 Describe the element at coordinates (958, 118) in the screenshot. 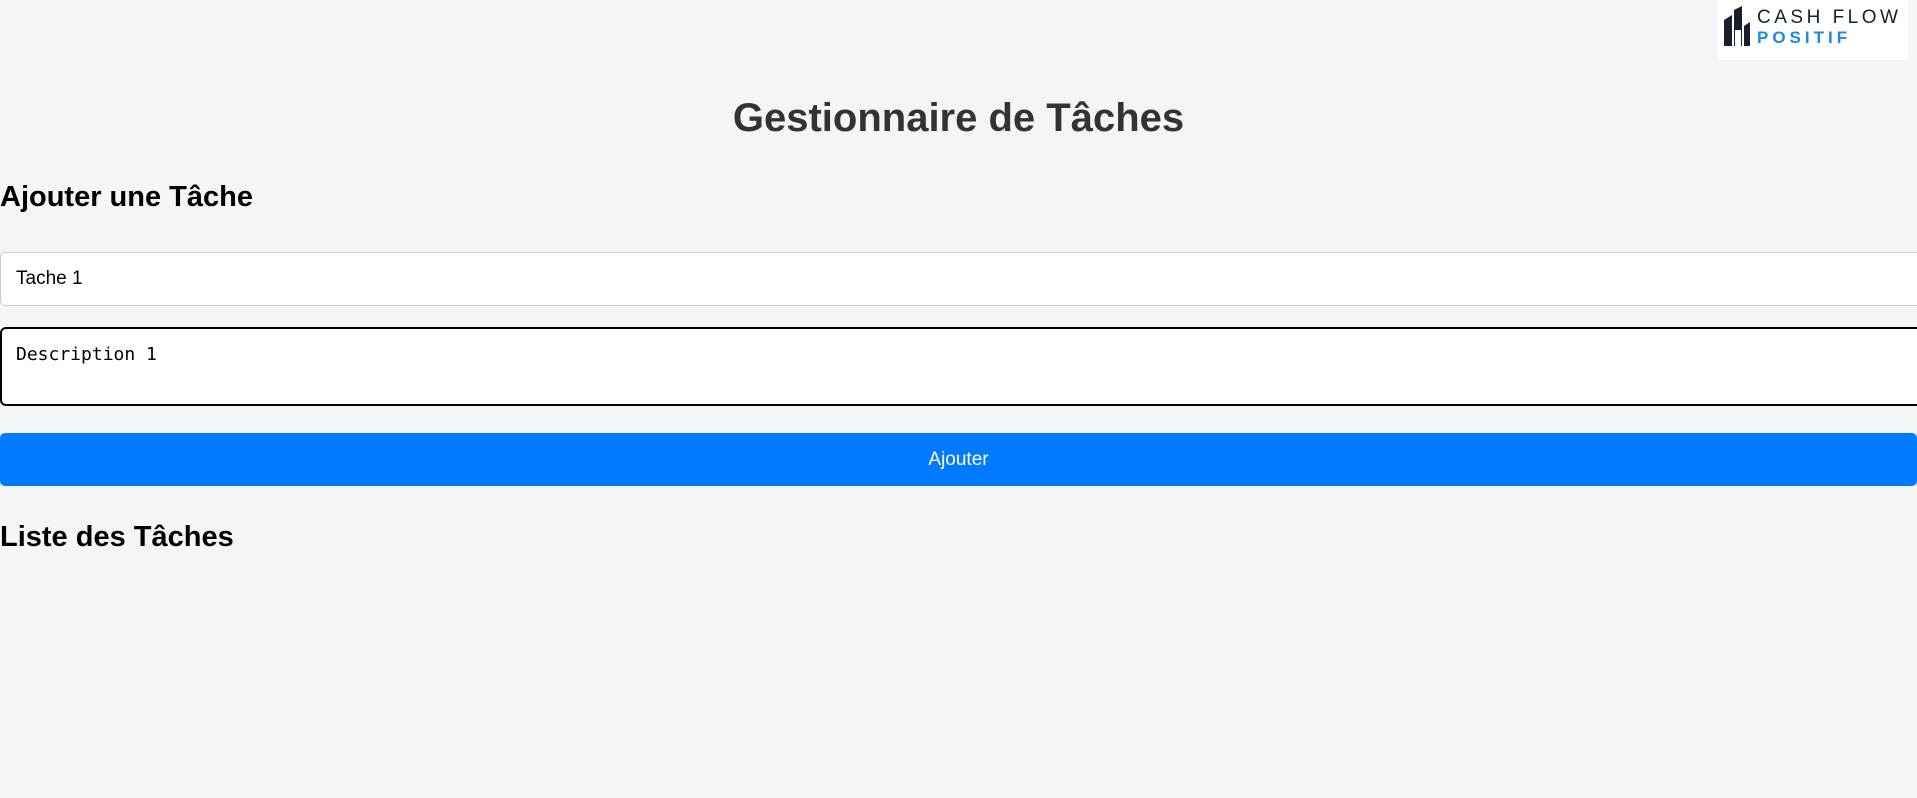

I see `page-title: Gestionnaire de Tâches` at that location.